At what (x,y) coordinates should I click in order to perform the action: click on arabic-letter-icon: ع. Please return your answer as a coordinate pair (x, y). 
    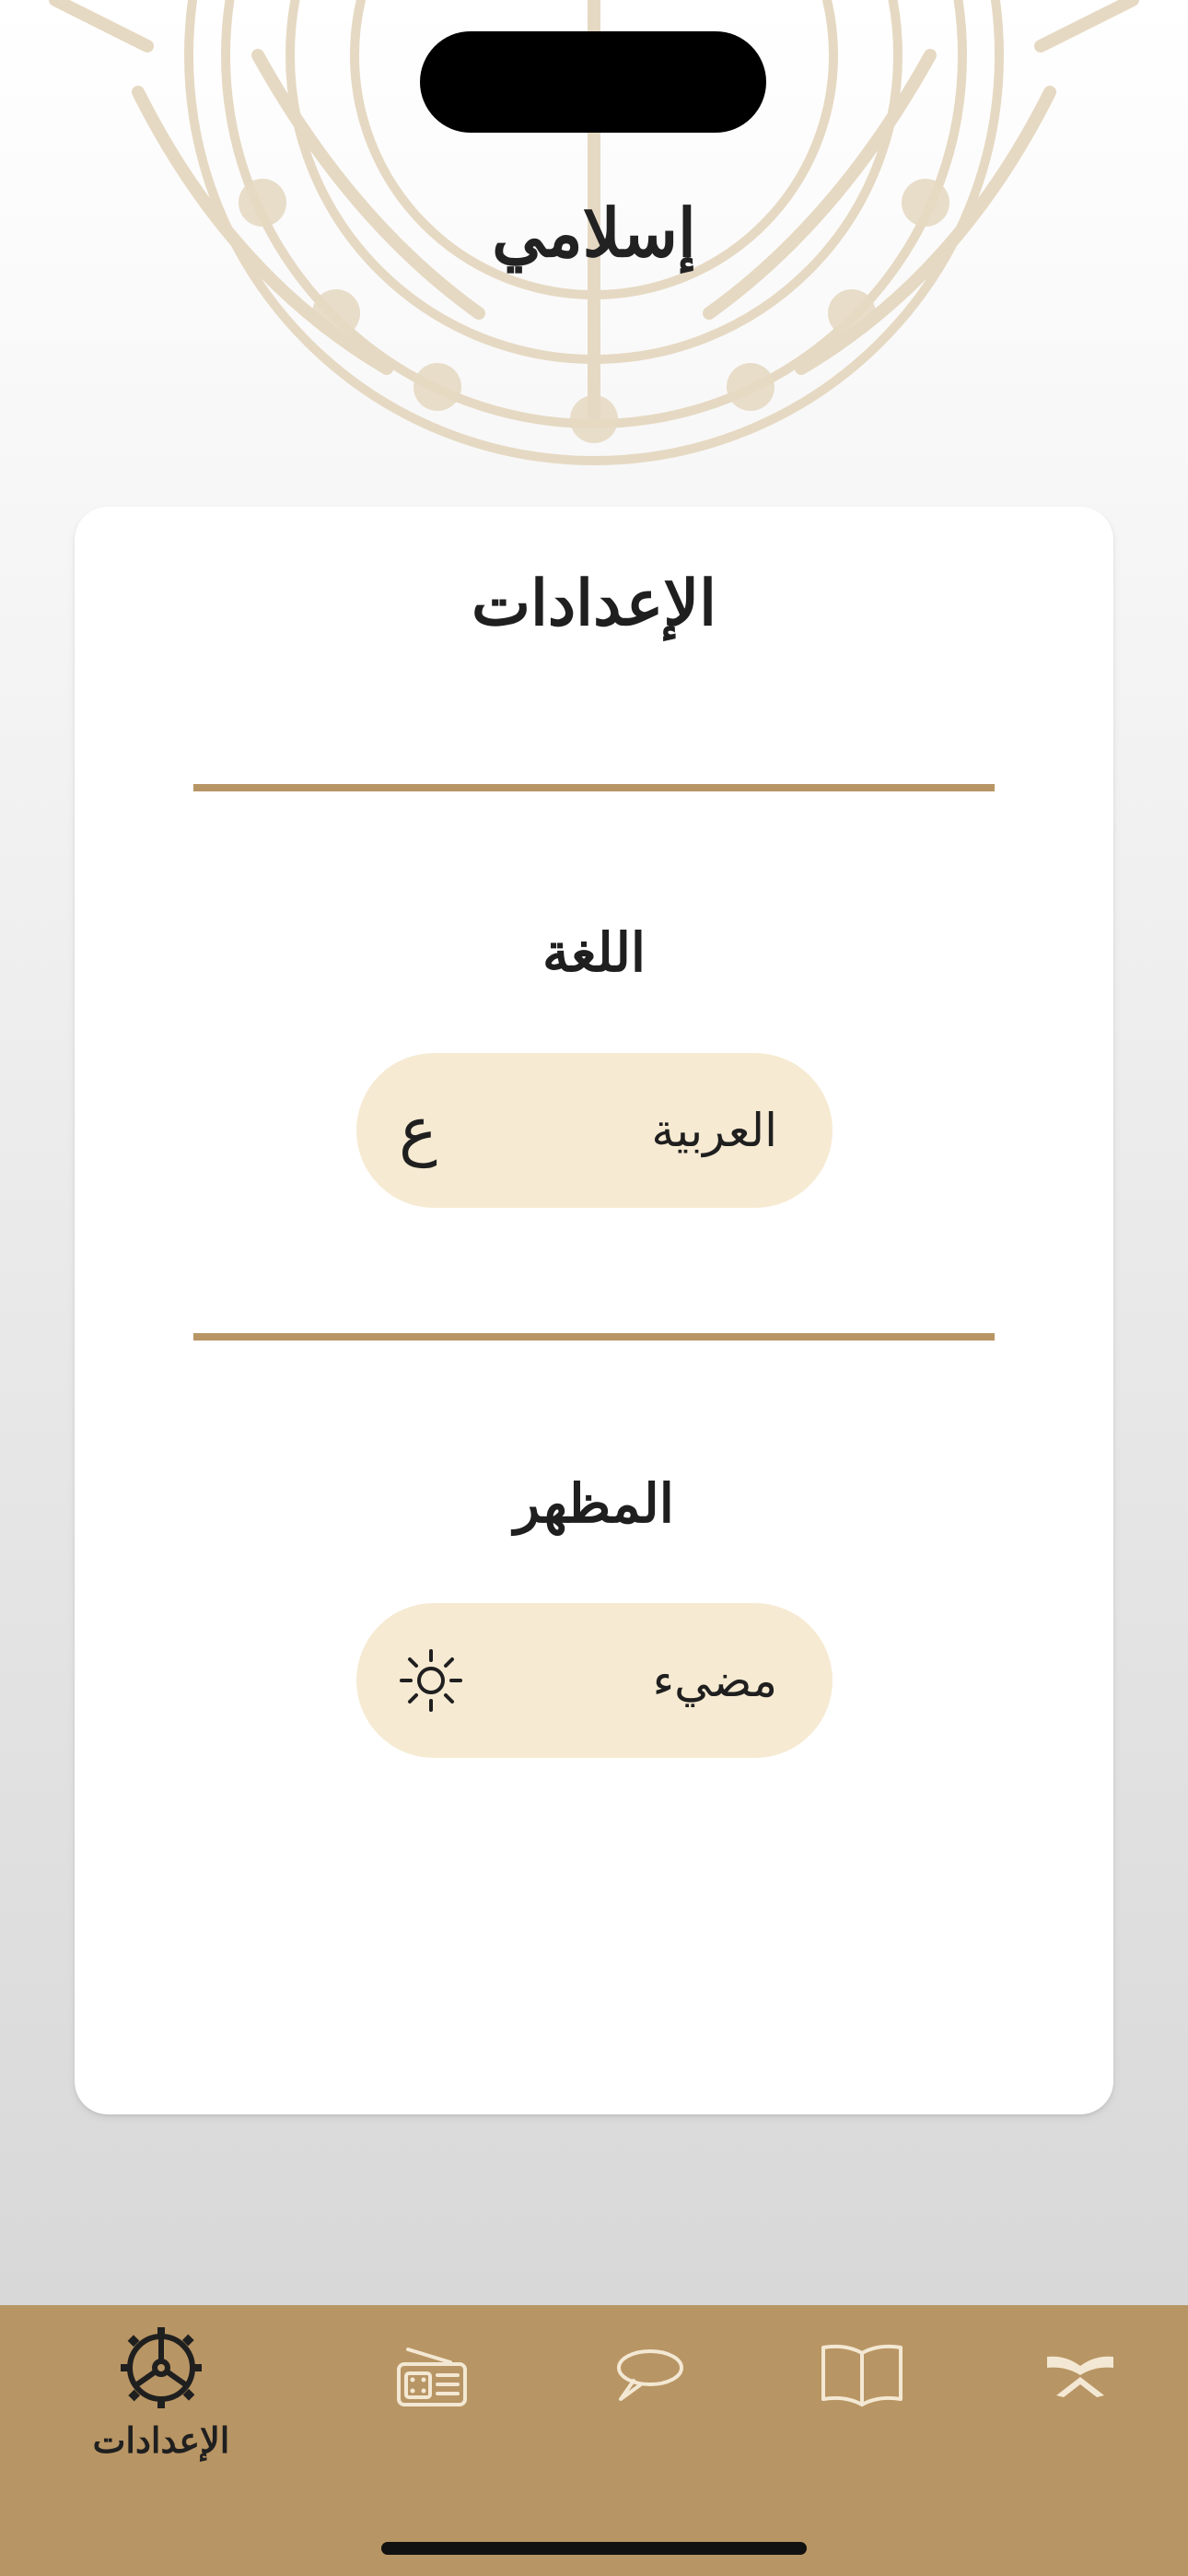
    Looking at the image, I should click on (418, 1130).